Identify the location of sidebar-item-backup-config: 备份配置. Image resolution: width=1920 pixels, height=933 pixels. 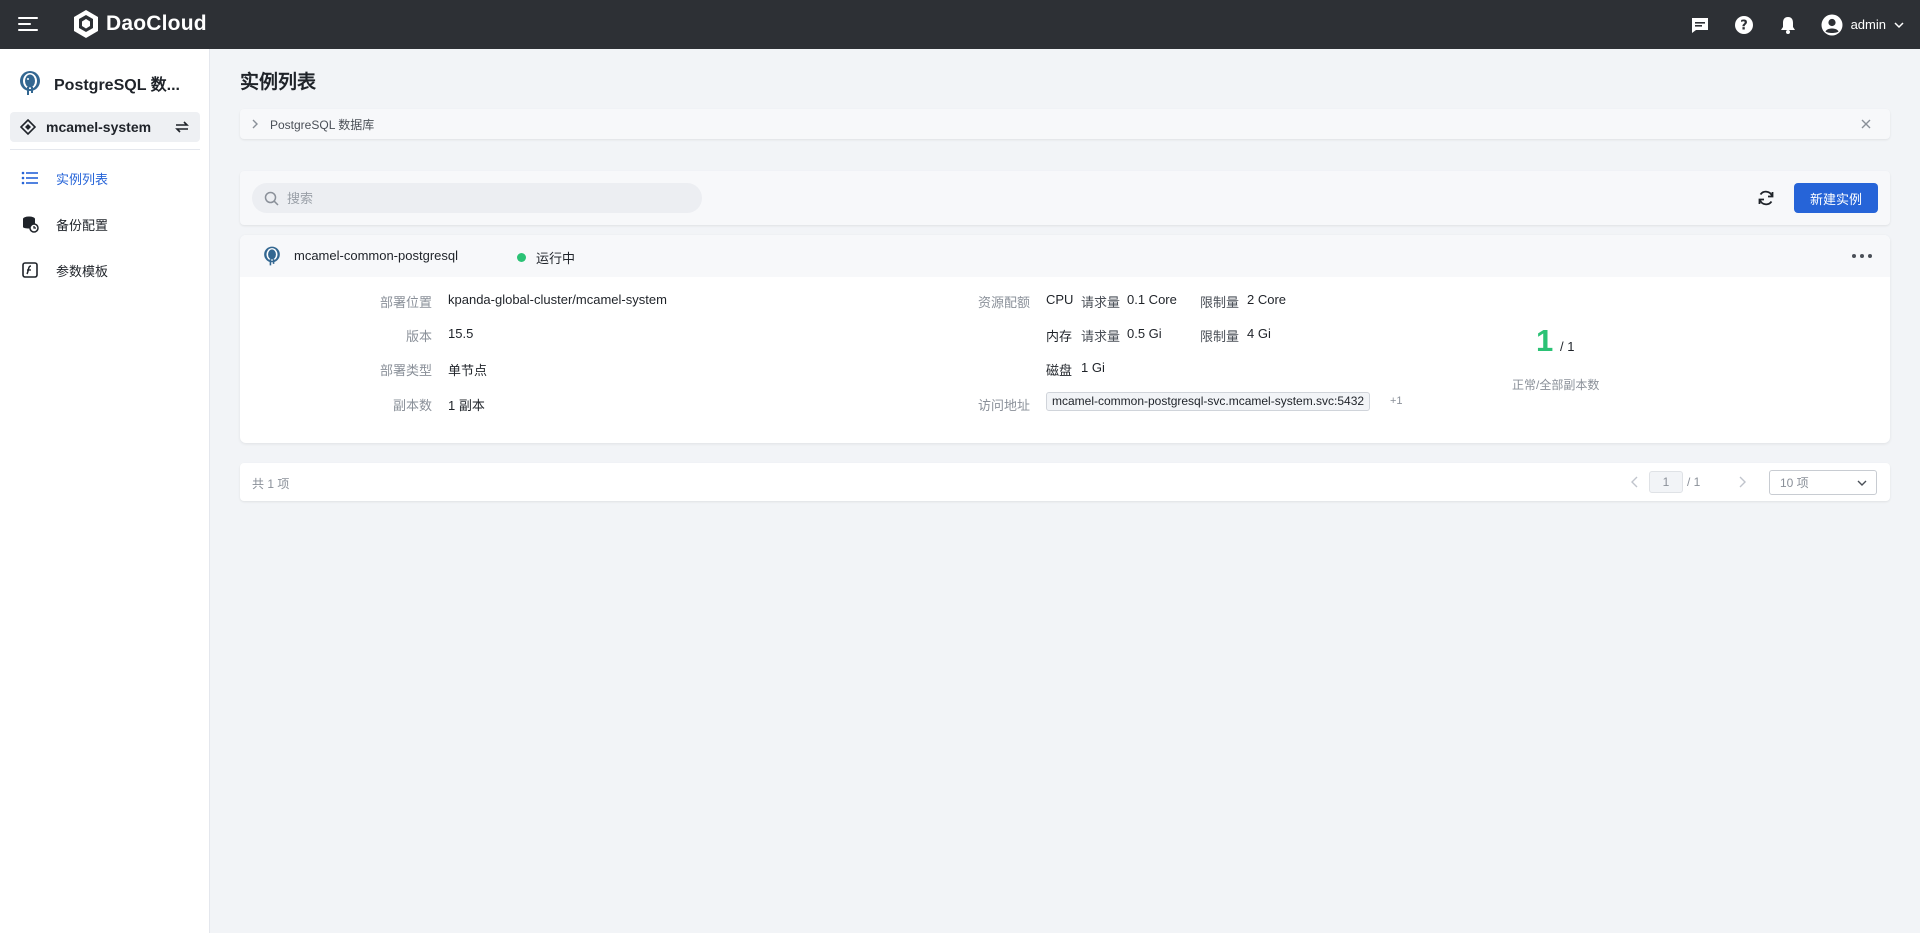
(105, 224).